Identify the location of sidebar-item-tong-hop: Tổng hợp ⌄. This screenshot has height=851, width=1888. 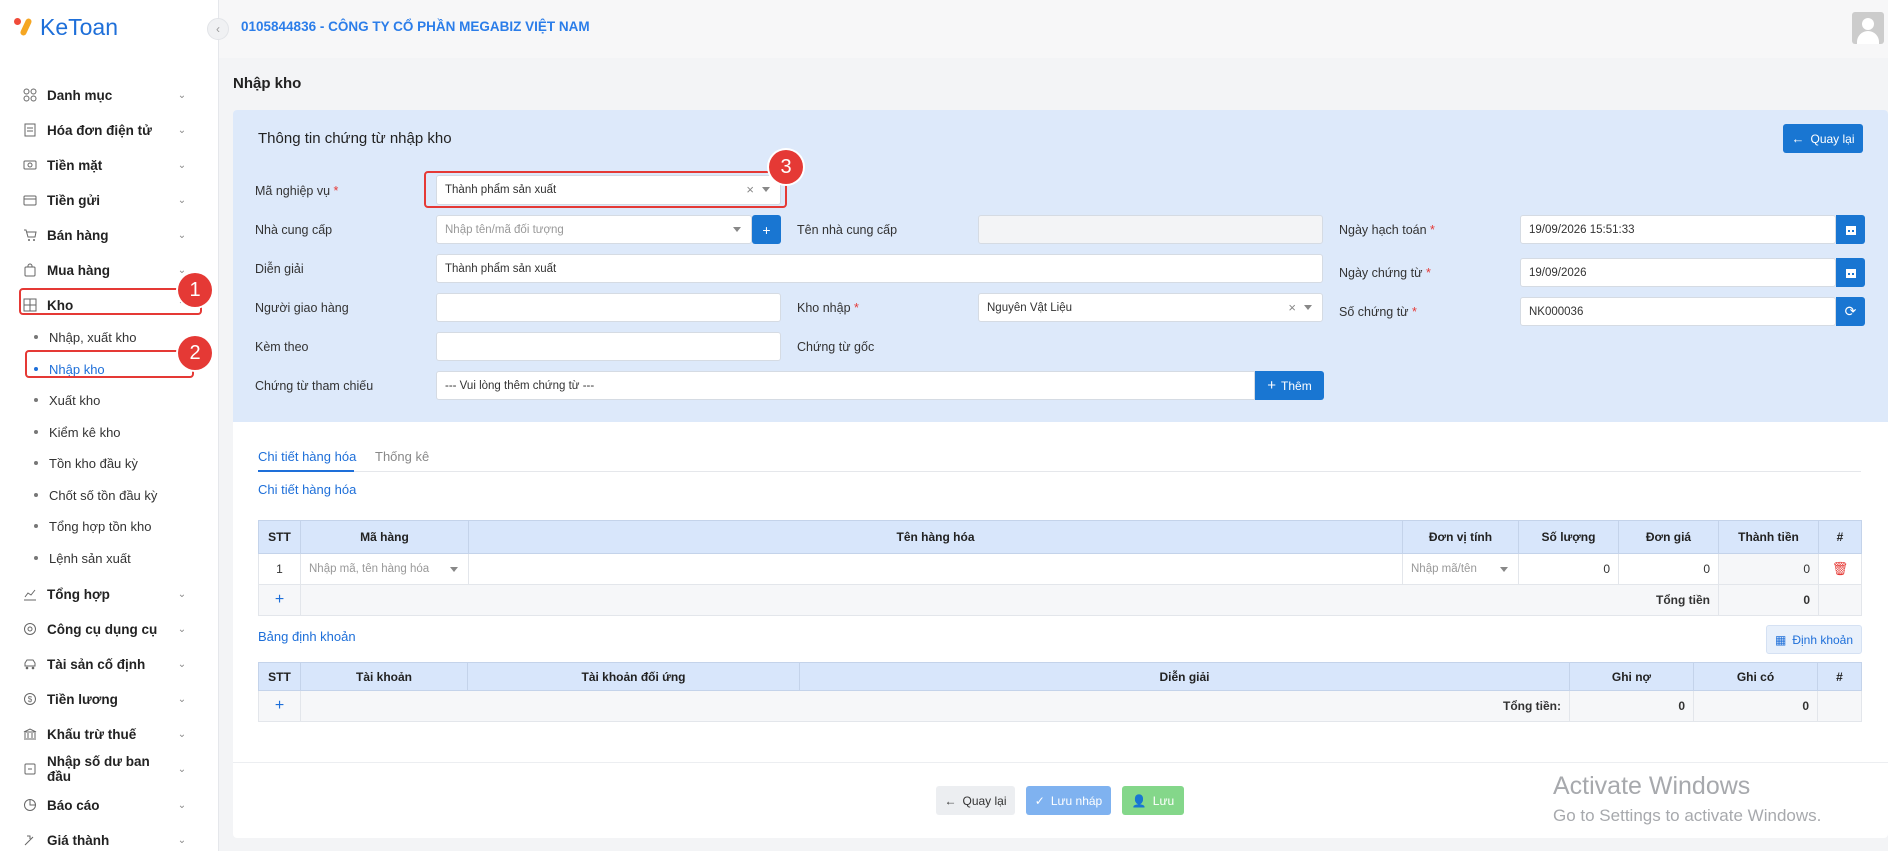
(109, 594).